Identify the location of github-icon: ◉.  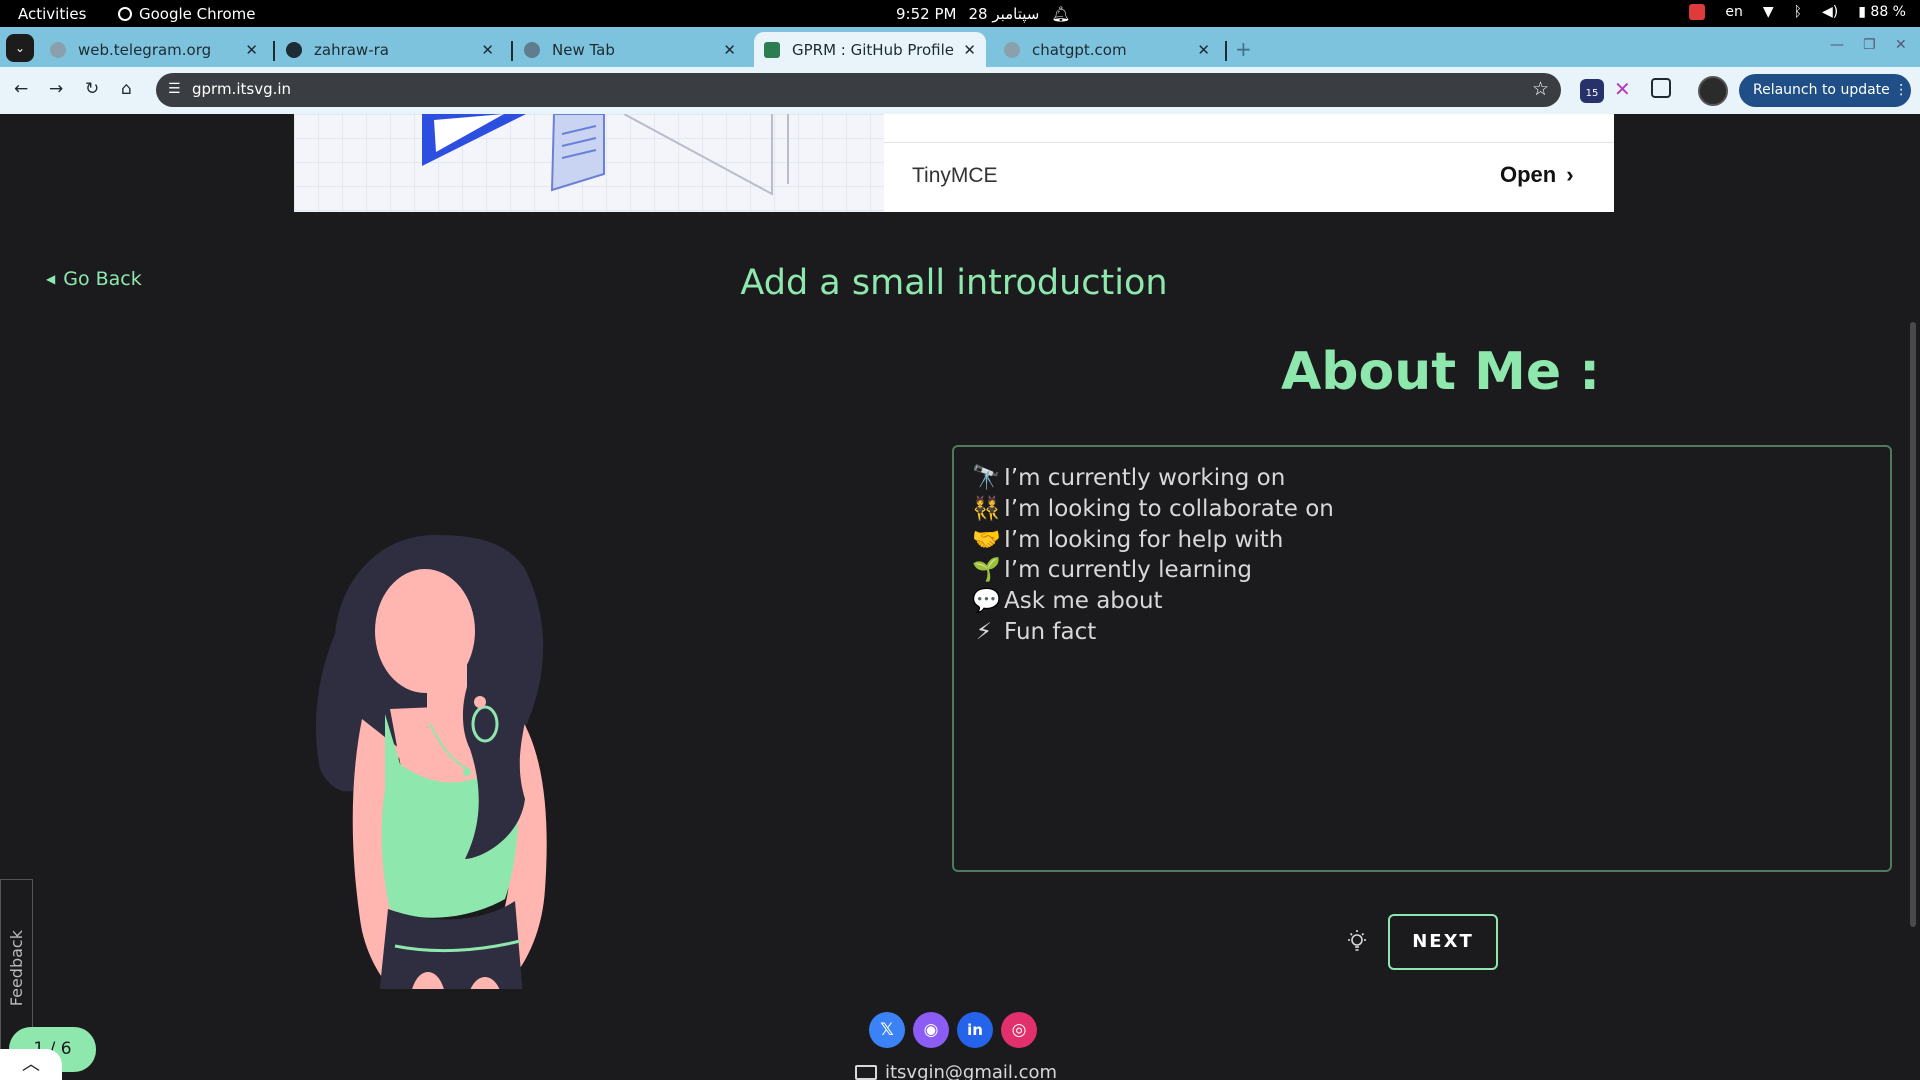
(931, 1030).